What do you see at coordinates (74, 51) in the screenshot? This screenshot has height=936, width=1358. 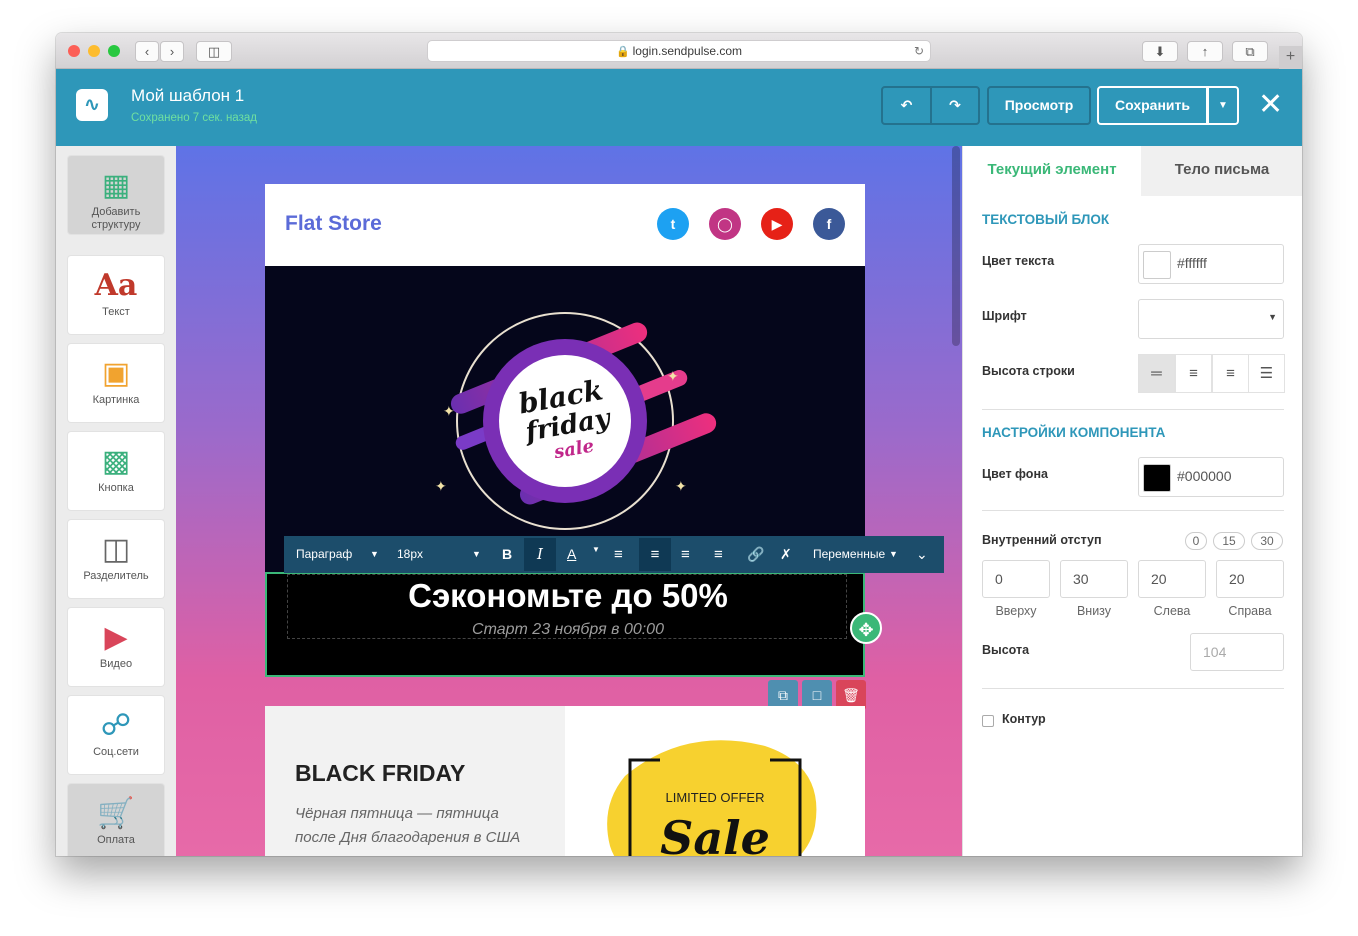 I see `close-window-button` at bounding box center [74, 51].